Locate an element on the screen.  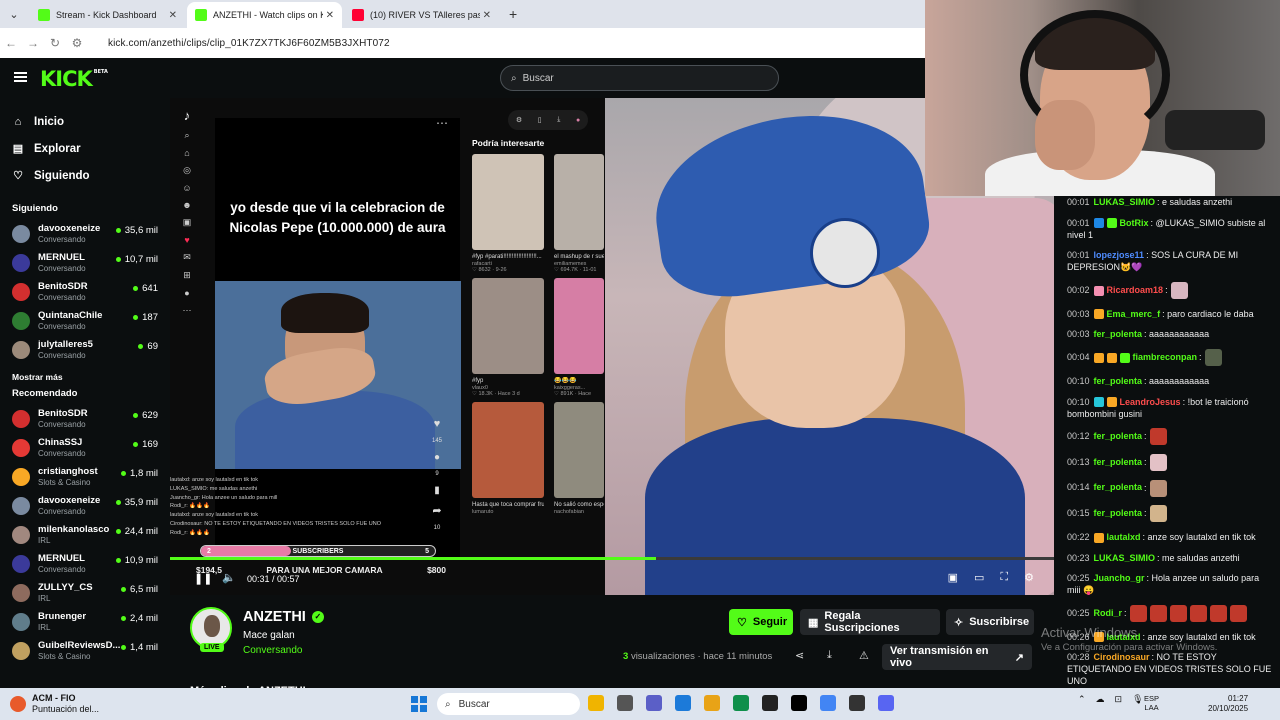
hair-shape is located at coordinates (325, 313).